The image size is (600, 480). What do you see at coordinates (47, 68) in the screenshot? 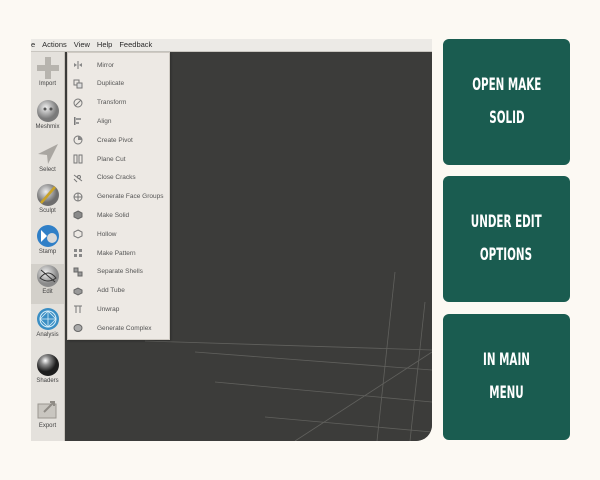
I see `import-icon` at bounding box center [47, 68].